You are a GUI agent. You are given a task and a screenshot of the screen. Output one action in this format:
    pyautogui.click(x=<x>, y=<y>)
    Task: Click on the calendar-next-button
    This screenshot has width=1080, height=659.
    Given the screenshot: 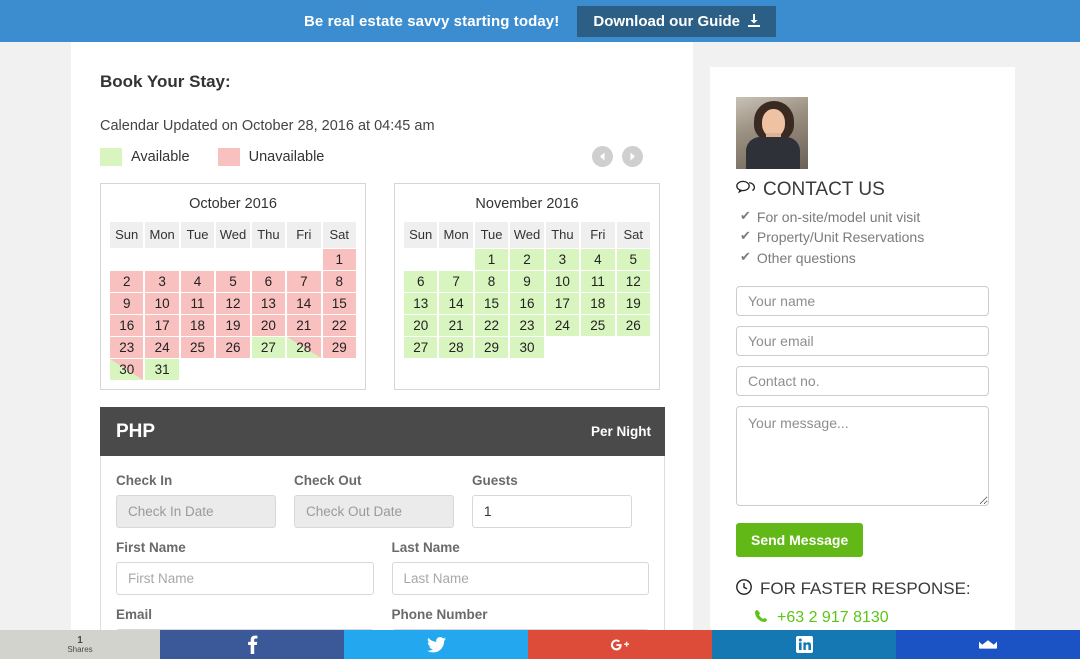 What is the action you would take?
    pyautogui.click(x=632, y=156)
    